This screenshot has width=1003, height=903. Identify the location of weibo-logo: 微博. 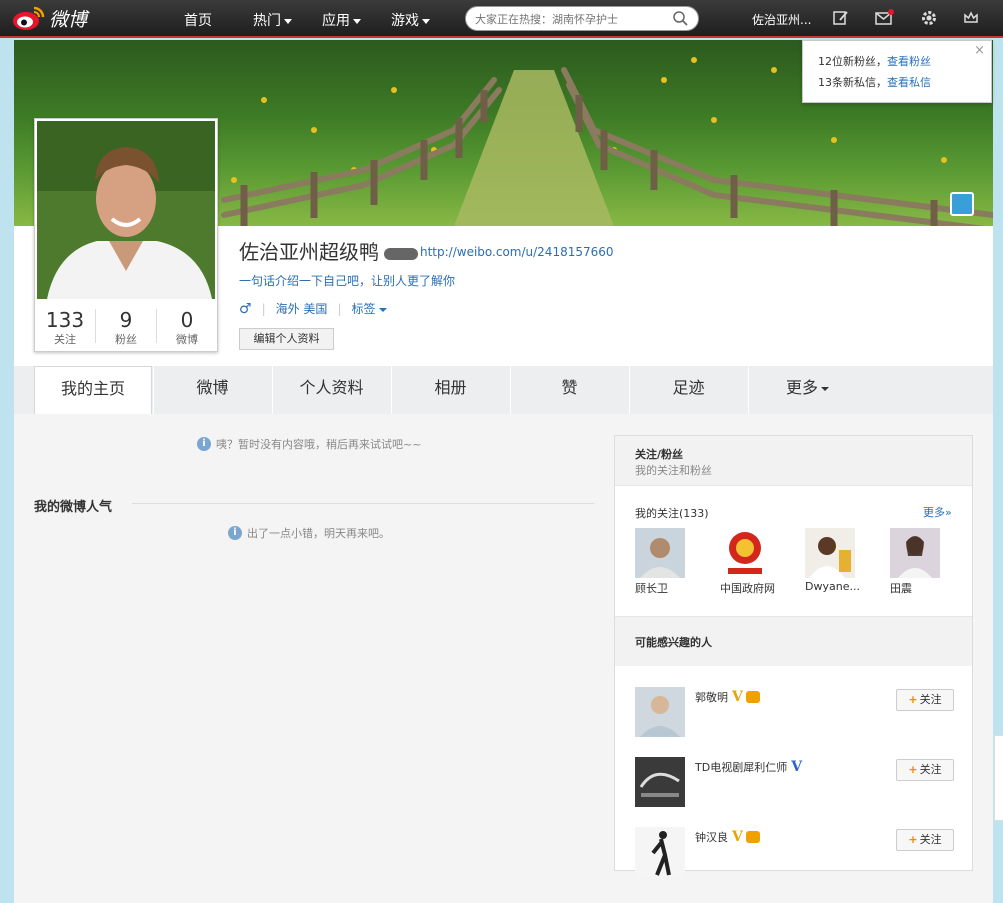
(49, 18).